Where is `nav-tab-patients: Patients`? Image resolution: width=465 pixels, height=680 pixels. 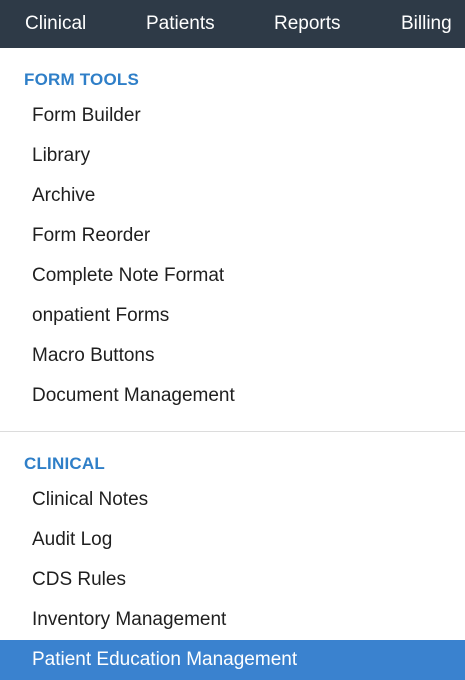
nav-tab-patients: Patients is located at coordinates (180, 24).